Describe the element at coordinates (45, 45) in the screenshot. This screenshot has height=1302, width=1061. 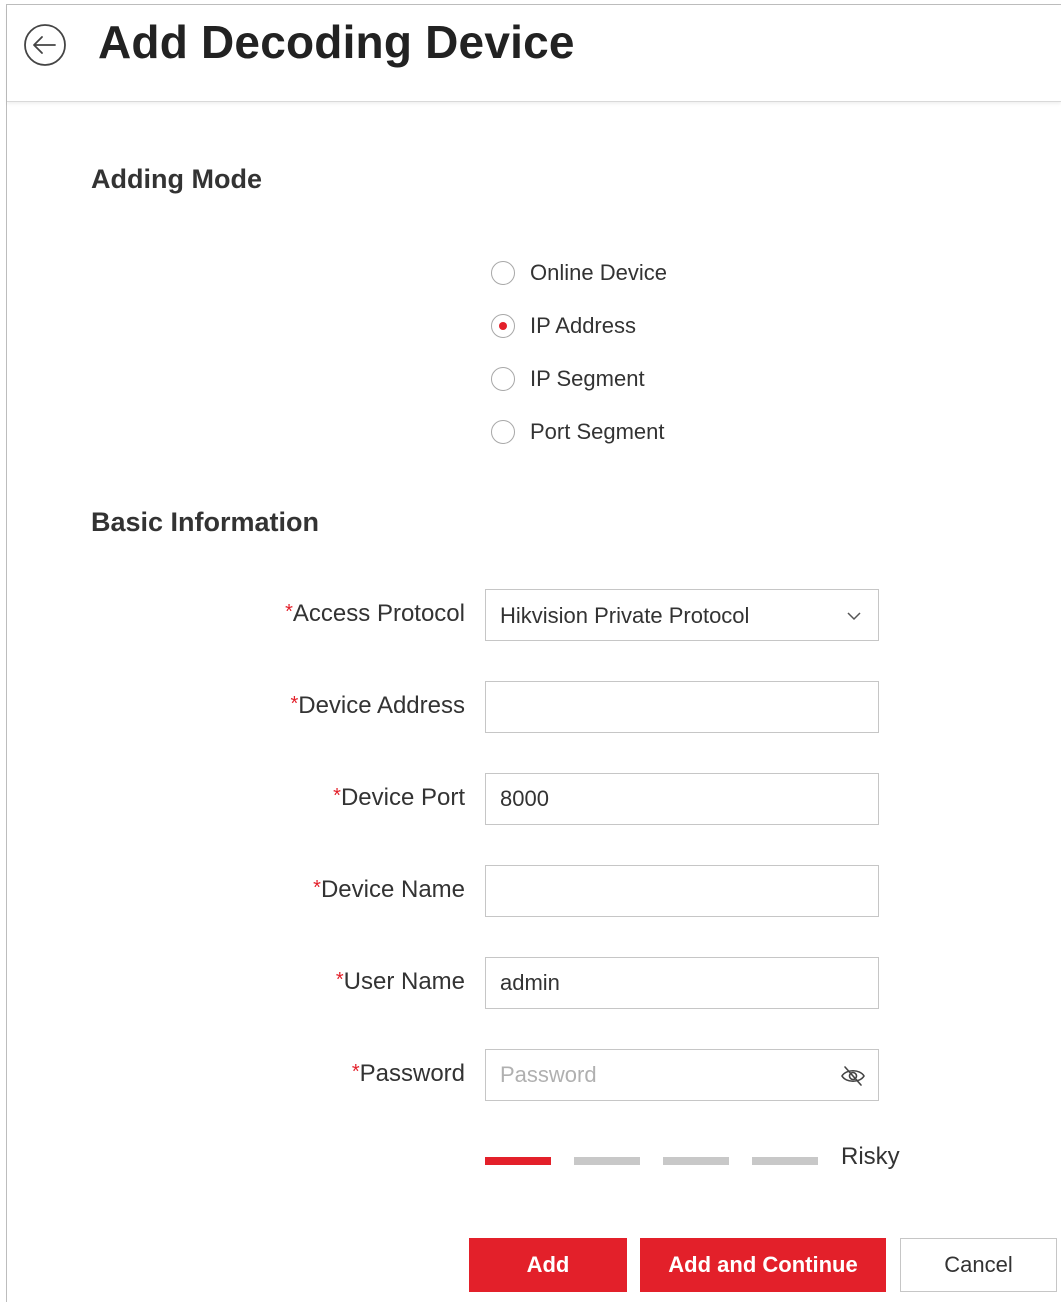
I see `back-arrow-icon` at that location.